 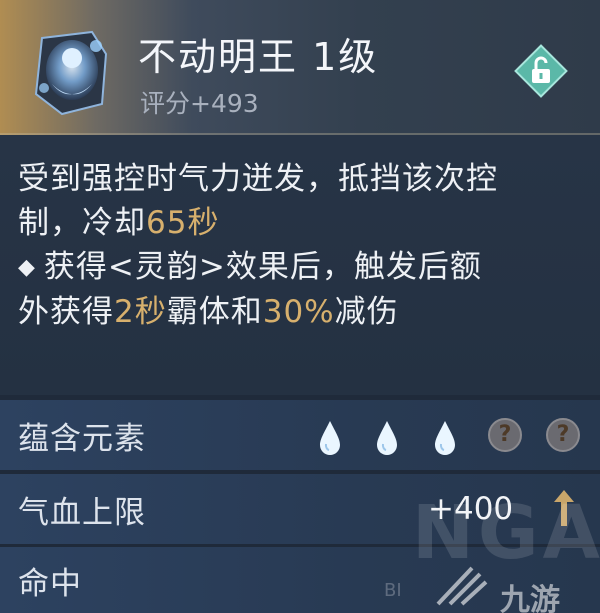 I want to click on description-line: ◆ 获得<灵韵>效果后，触发后额, so click(x=250, y=267).